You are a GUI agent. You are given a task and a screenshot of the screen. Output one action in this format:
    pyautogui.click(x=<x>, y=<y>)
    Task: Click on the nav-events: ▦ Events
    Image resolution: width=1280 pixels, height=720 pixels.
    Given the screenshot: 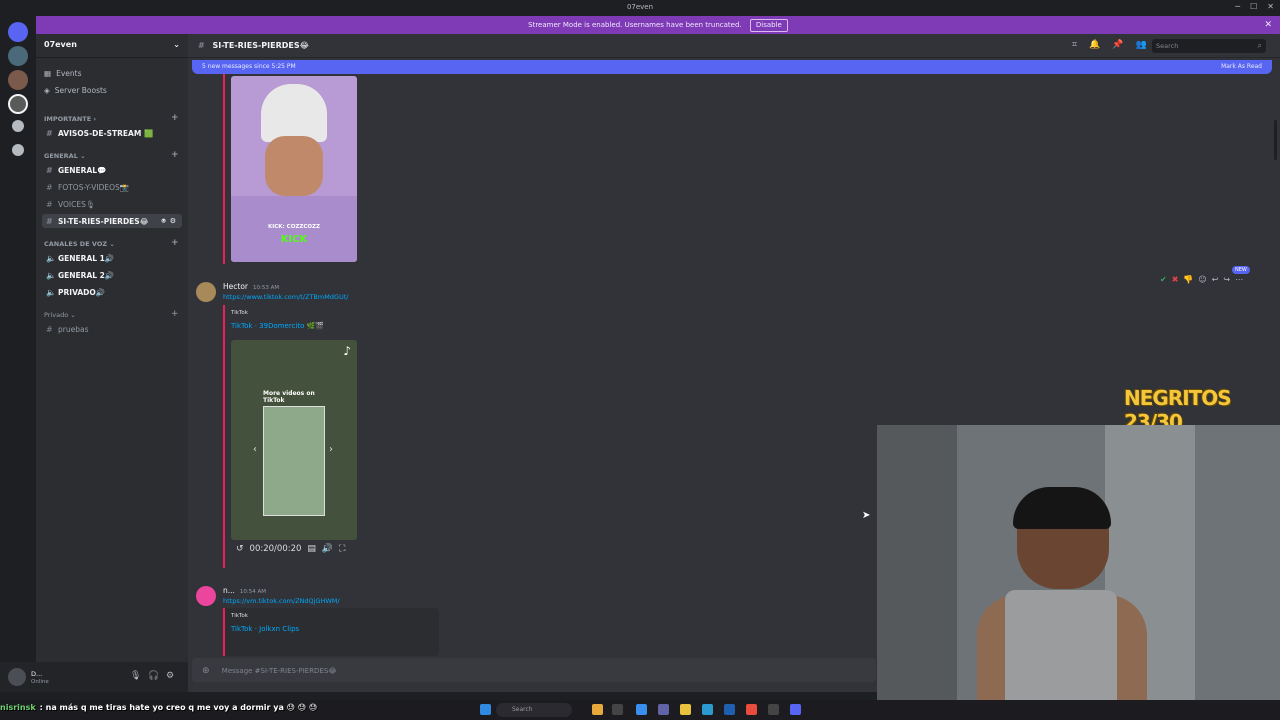 What is the action you would take?
    pyautogui.click(x=63, y=73)
    